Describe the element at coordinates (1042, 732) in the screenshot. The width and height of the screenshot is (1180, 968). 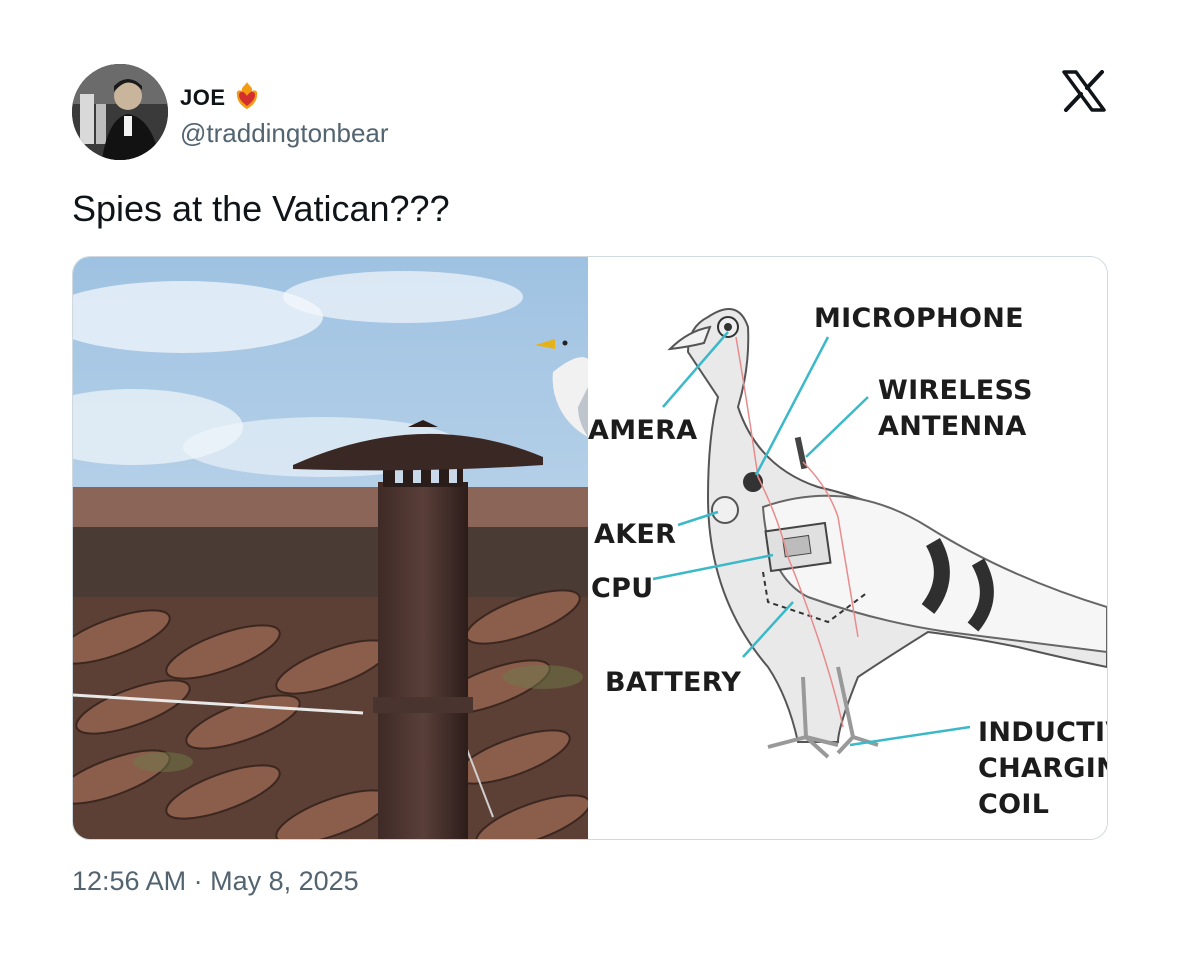
I see `label-charging-1: INDUCTIV` at that location.